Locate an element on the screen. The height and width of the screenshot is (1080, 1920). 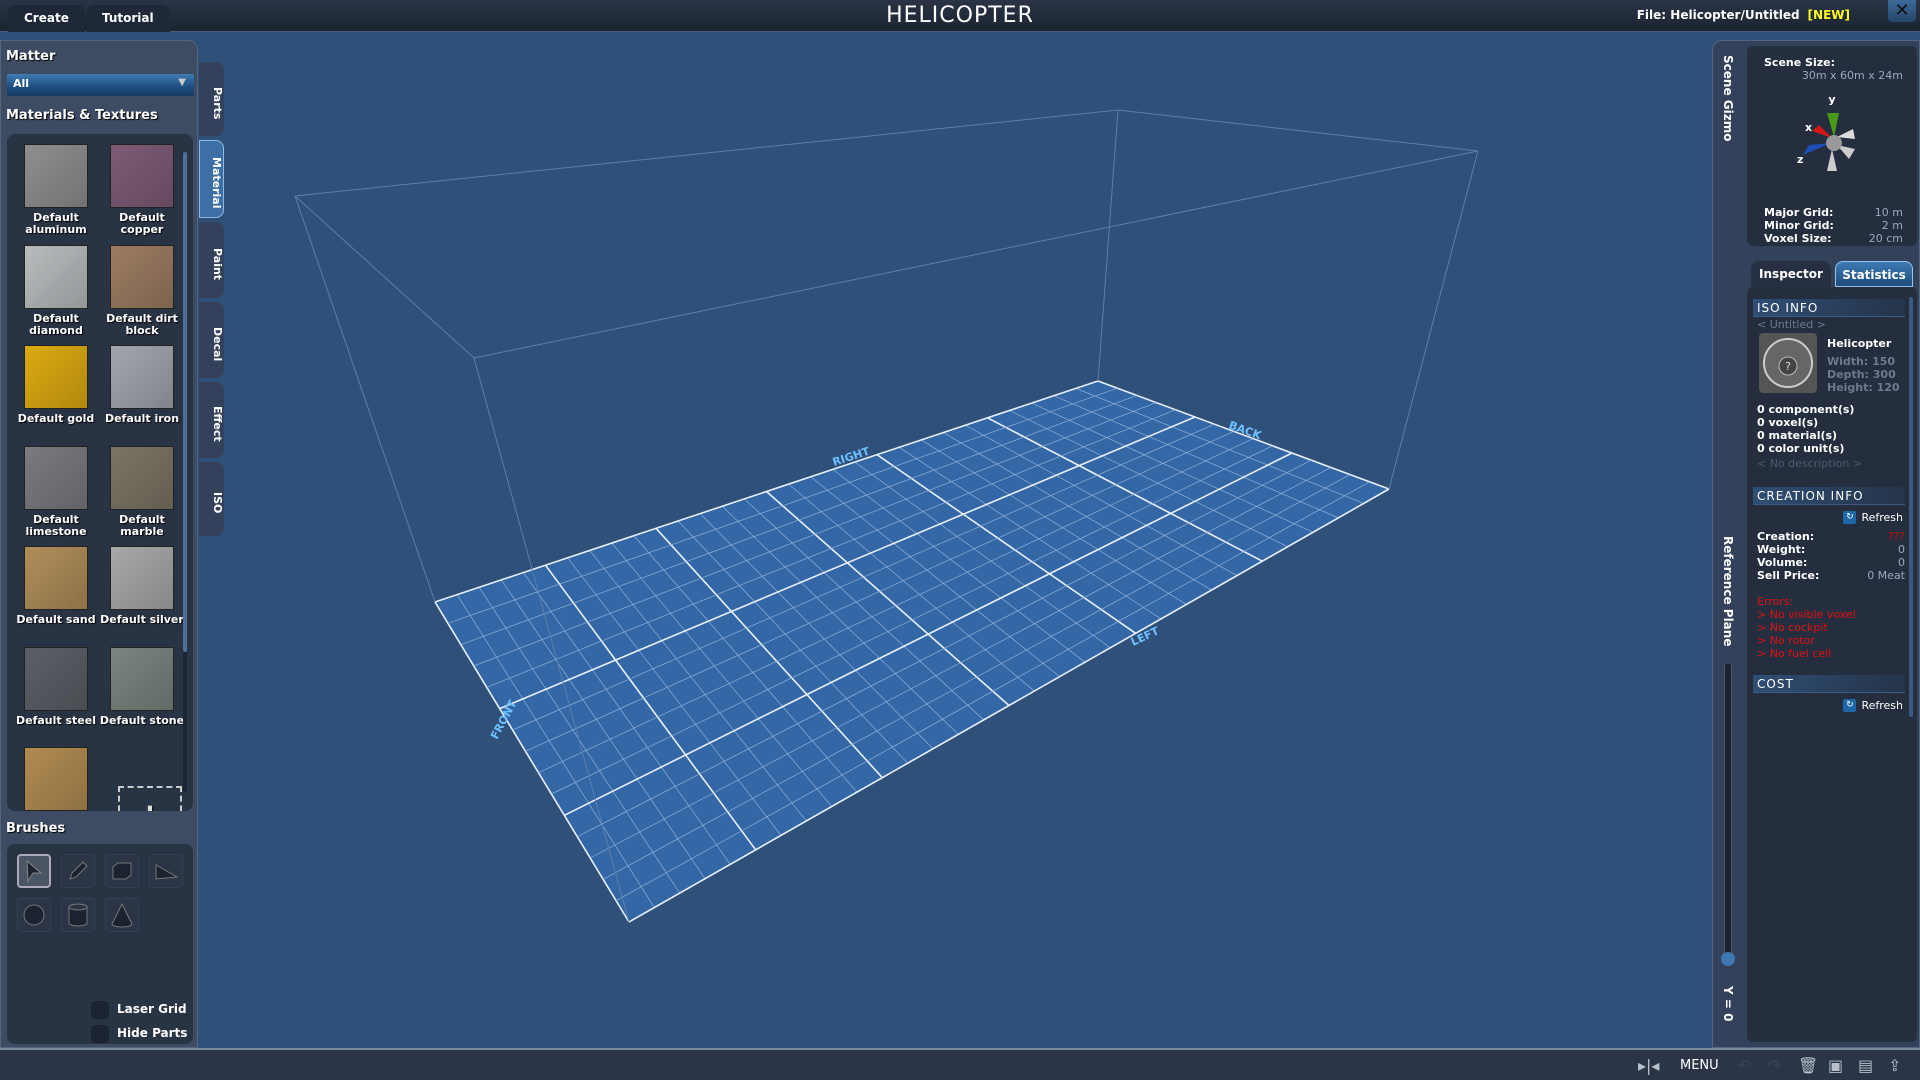
wedge-brush-button is located at coordinates (166, 871).